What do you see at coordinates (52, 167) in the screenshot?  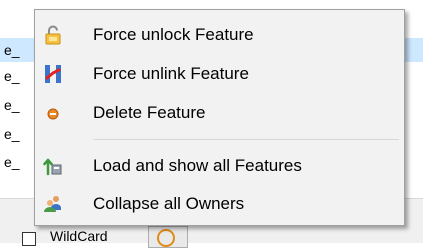 I see `load-all-icon` at bounding box center [52, 167].